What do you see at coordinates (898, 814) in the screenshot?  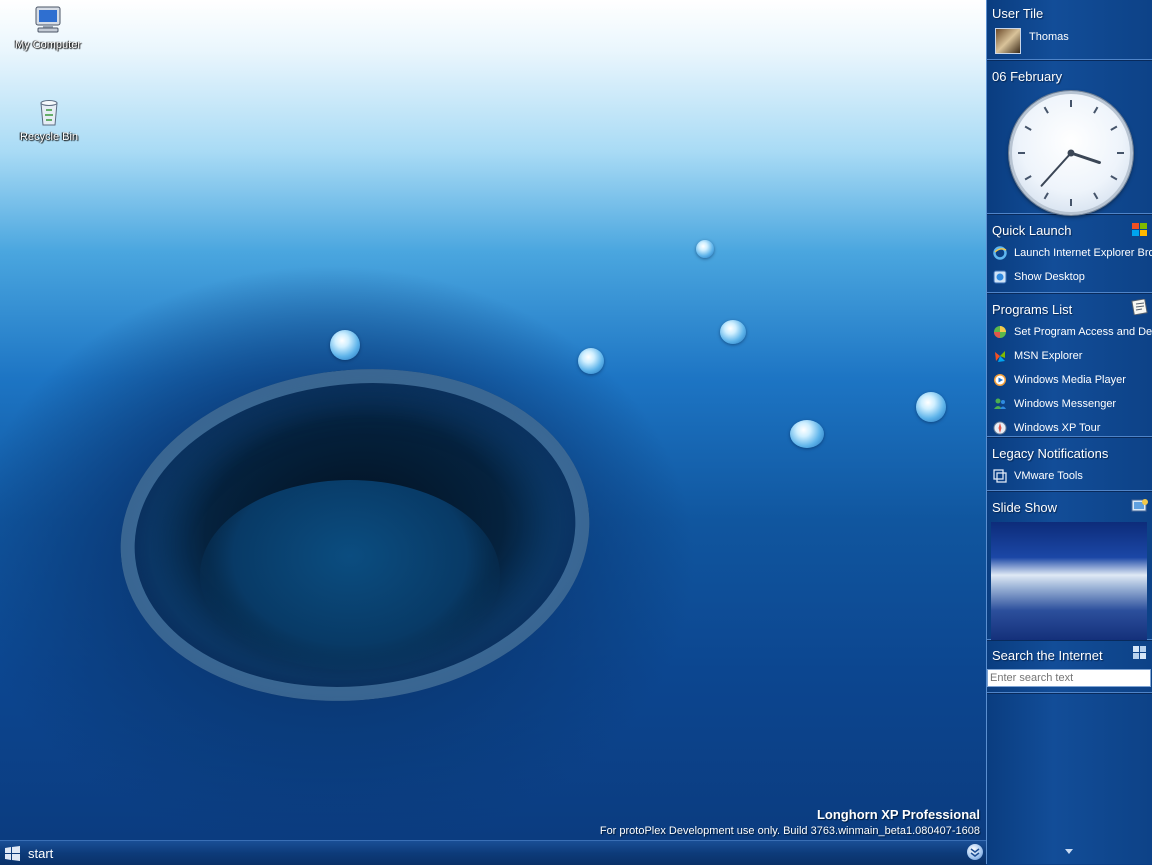 I see `watermark-title: Longhorn XP Professional` at bounding box center [898, 814].